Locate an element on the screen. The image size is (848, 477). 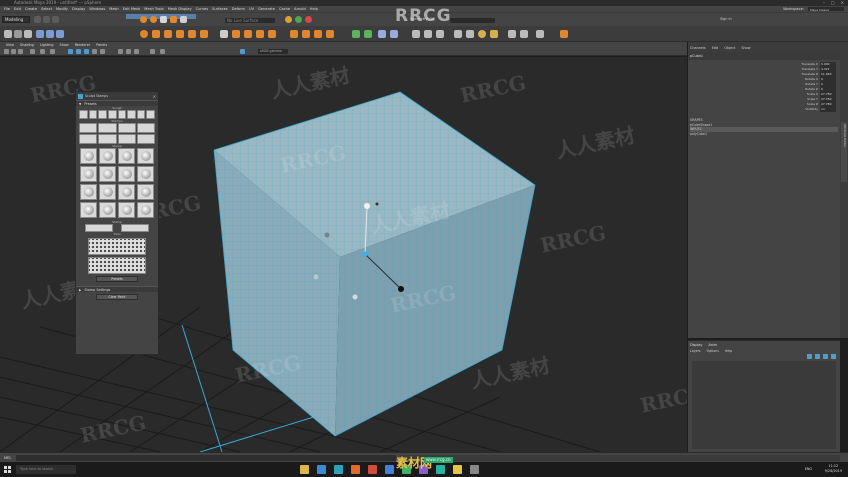
mash-icon is located at coordinates (540, 34).